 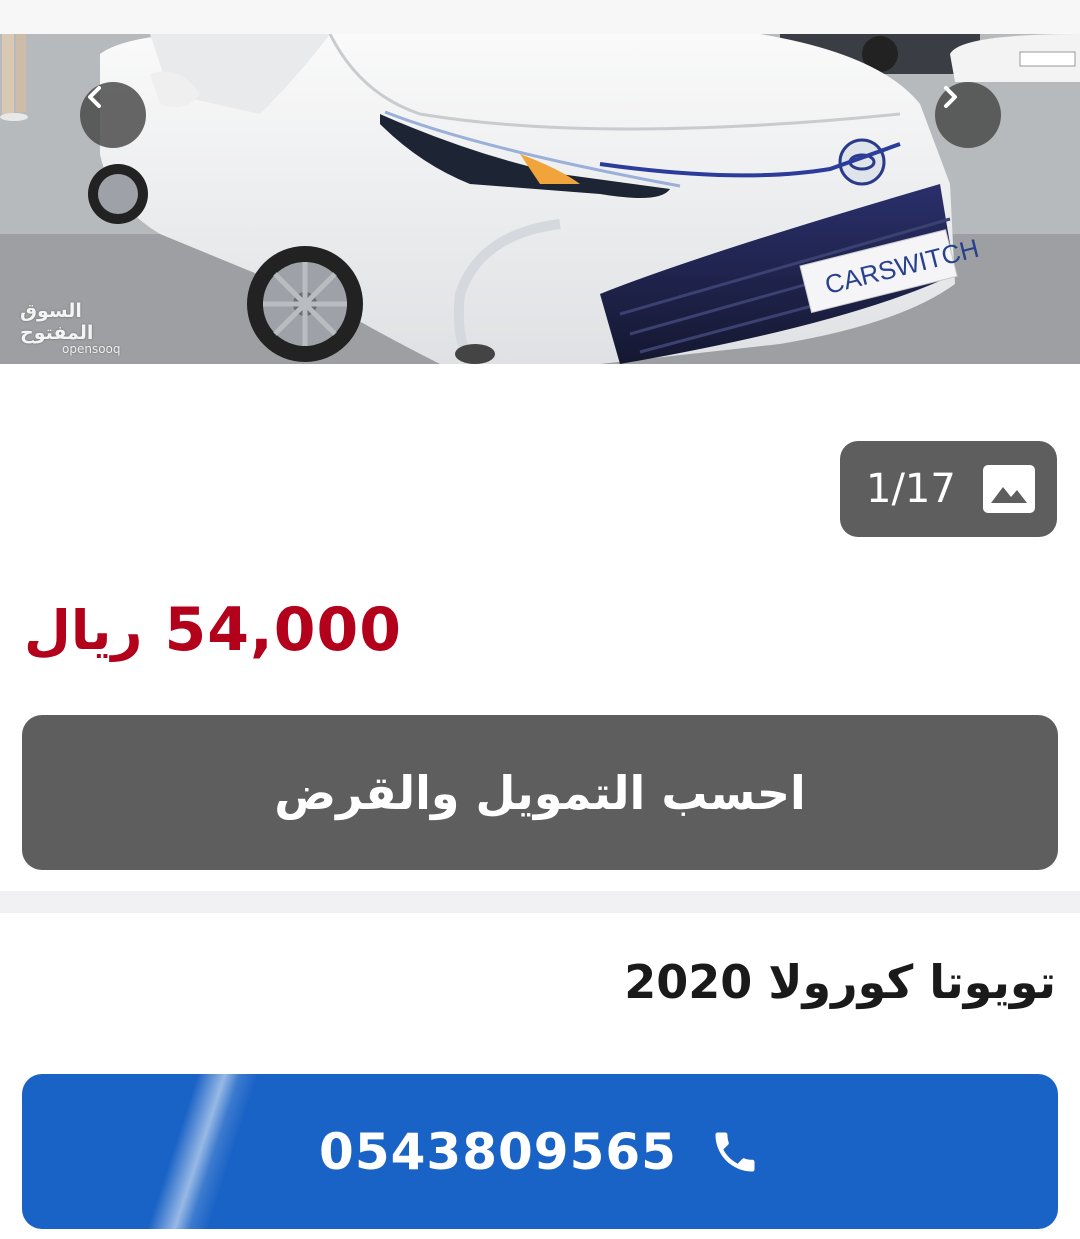 I want to click on finance-calculator-button: احسب التمويل والقرض, so click(x=540, y=792).